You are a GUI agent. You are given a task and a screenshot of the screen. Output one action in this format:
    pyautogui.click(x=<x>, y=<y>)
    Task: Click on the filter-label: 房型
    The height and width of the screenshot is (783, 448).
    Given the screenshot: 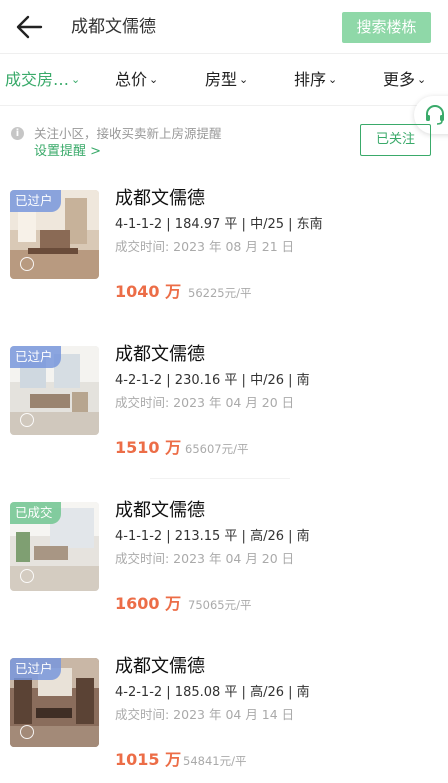 What is the action you would take?
    pyautogui.click(x=221, y=79)
    